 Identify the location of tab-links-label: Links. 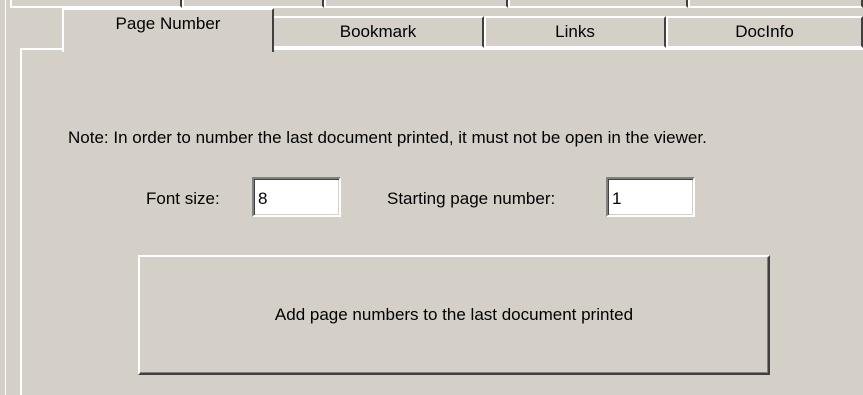
(575, 31).